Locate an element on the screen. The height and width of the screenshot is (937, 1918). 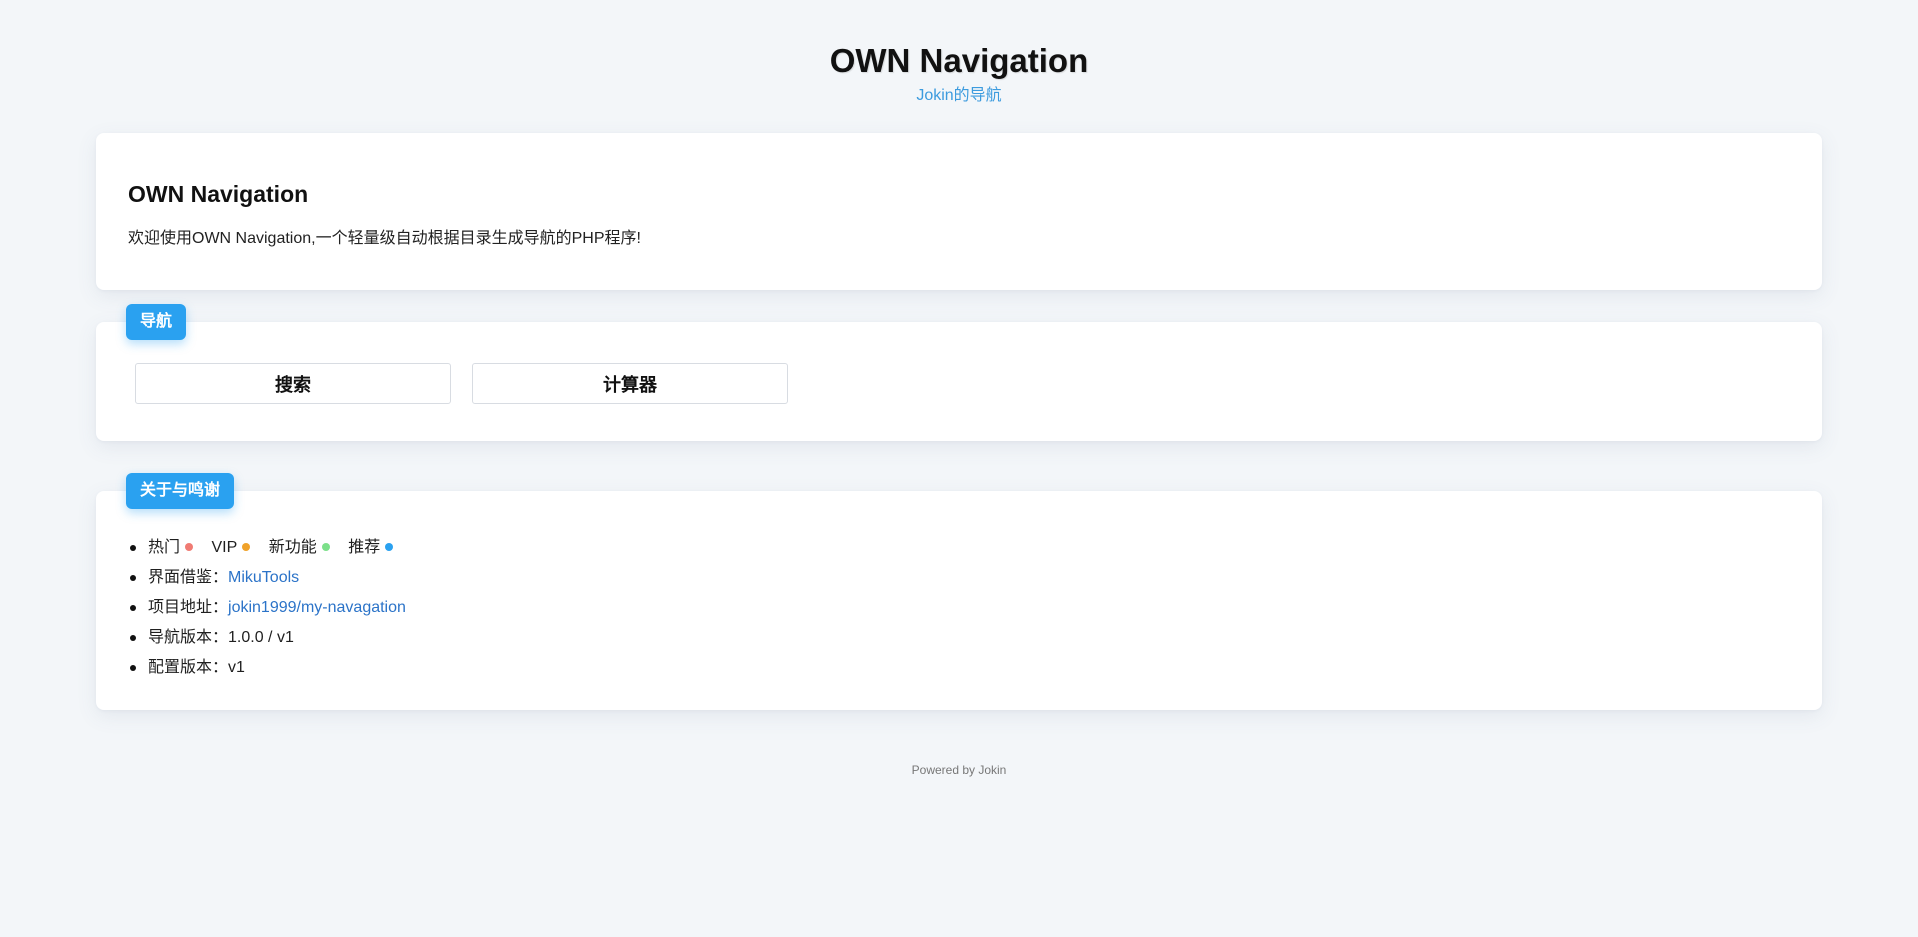
legend-vip-label: VIP is located at coordinates (224, 547).